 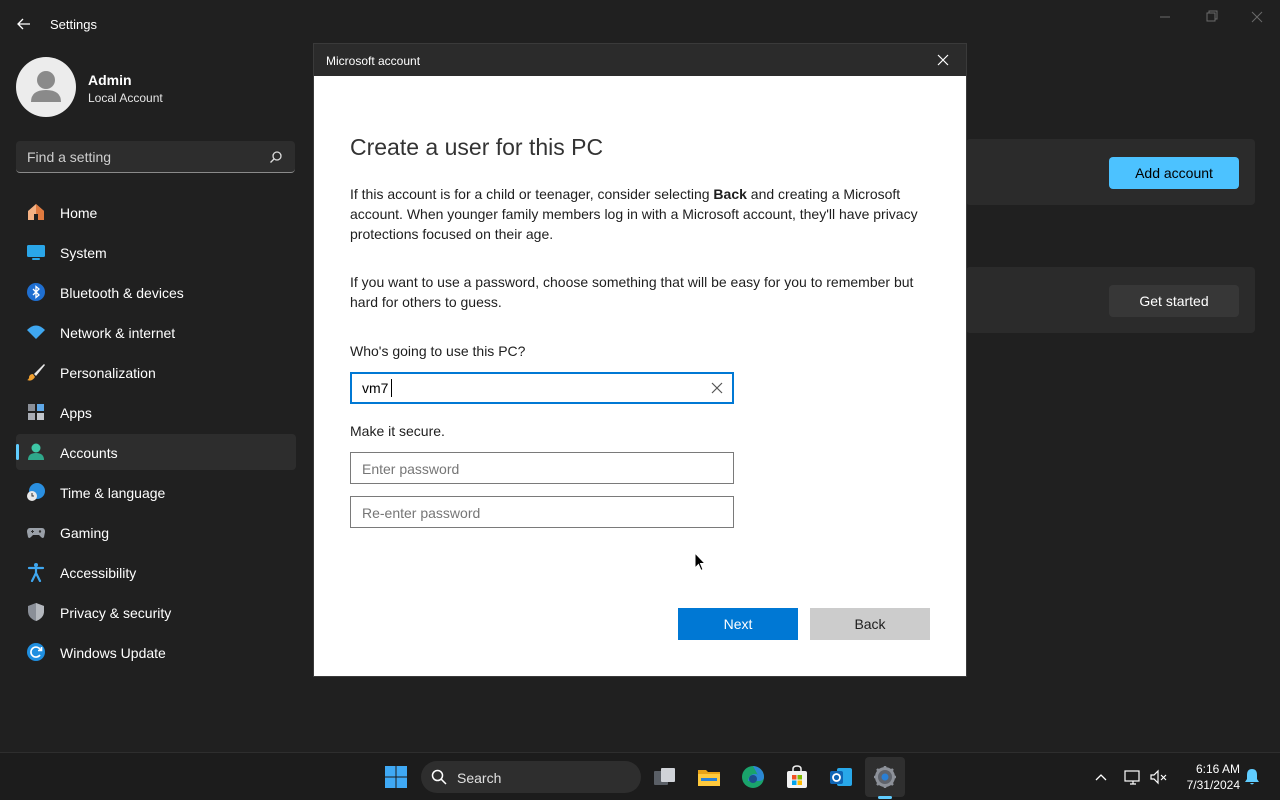 I want to click on child-note-back-emphasis: Back, so click(x=730, y=194).